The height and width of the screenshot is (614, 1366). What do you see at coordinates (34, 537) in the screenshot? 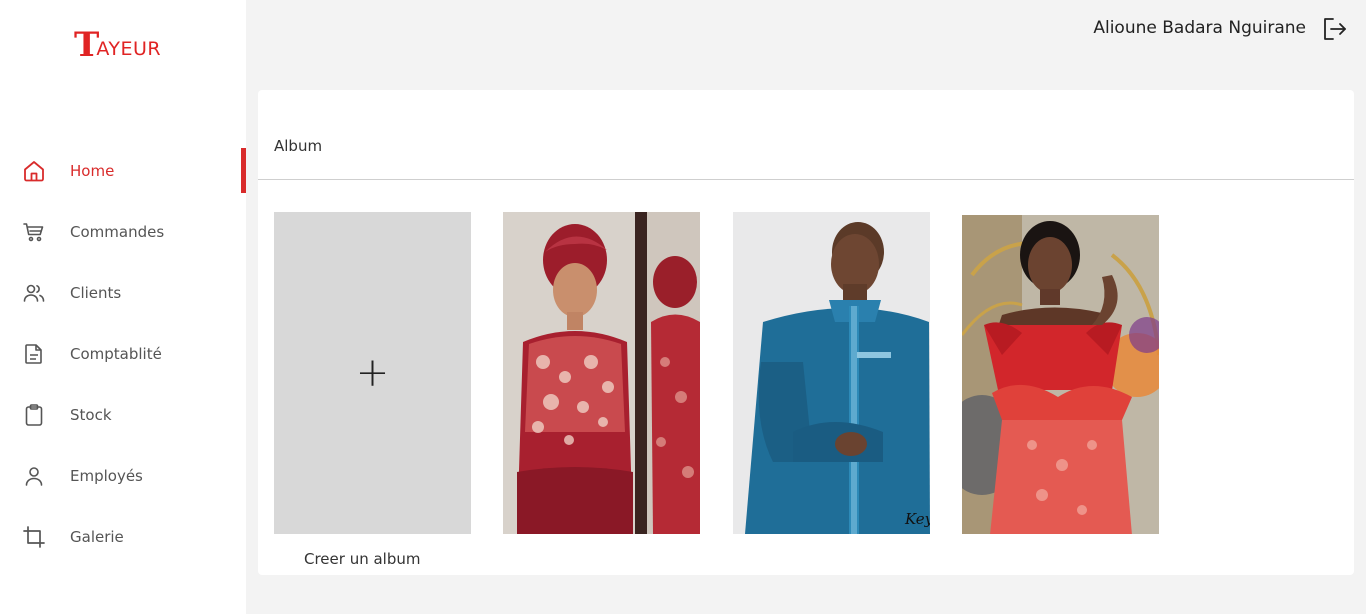
I see `crop-icon` at bounding box center [34, 537].